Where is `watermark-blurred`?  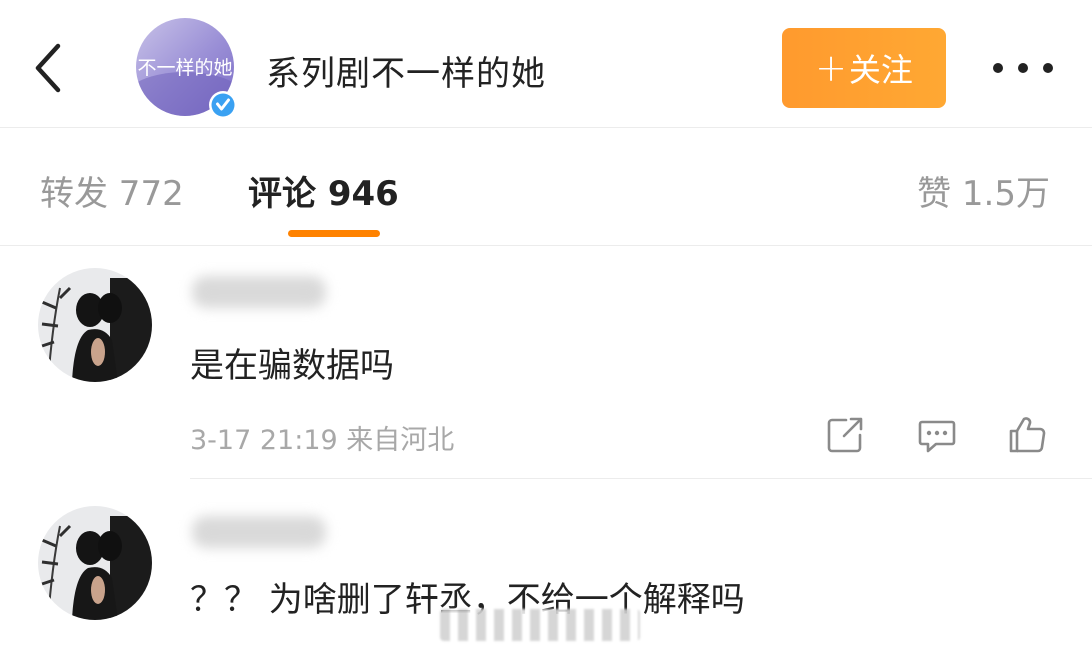
watermark-blurred is located at coordinates (540, 625).